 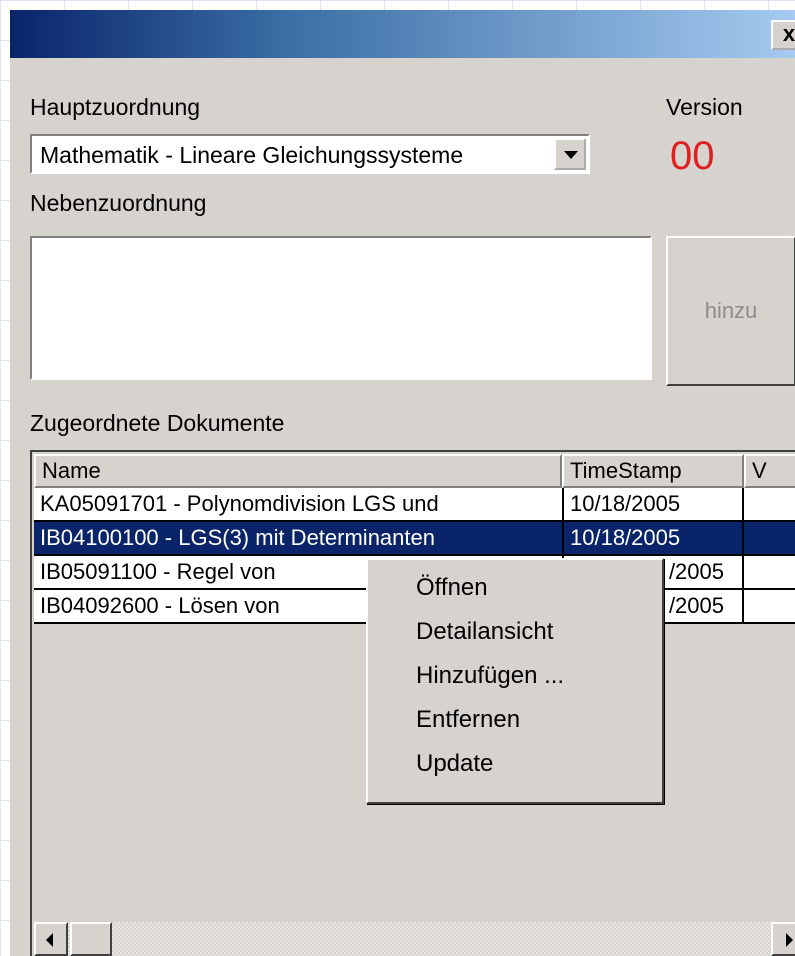 What do you see at coordinates (730, 311) in the screenshot?
I see `add-button: hinzu` at bounding box center [730, 311].